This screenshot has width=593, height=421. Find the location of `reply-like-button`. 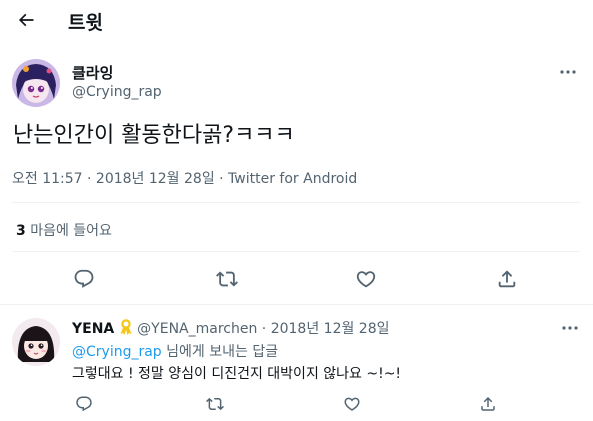

reply-like-button is located at coordinates (352, 404).